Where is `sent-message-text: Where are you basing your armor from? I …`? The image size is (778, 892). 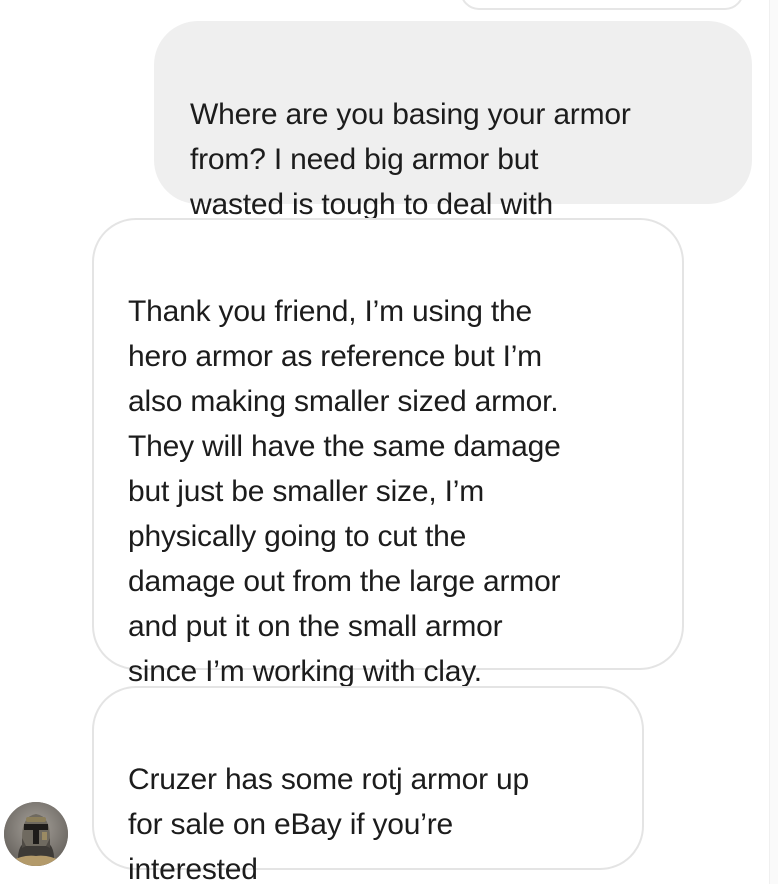
sent-message-text: Where are you basing your armor from? I … is located at coordinates (410, 159).